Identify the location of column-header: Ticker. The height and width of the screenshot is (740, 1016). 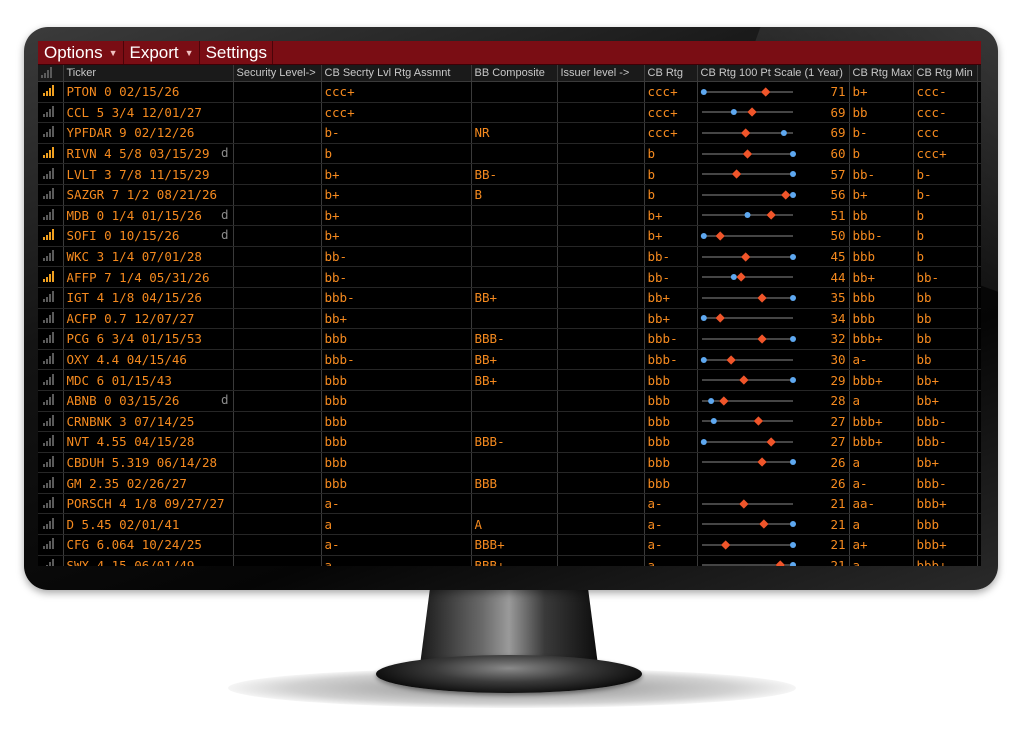
(148, 73).